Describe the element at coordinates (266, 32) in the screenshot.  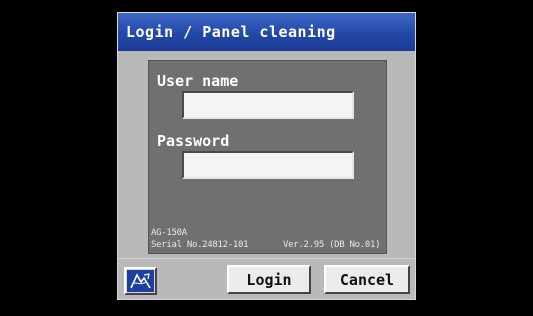
I see `dialog-title: Login / Panel cleaning` at that location.